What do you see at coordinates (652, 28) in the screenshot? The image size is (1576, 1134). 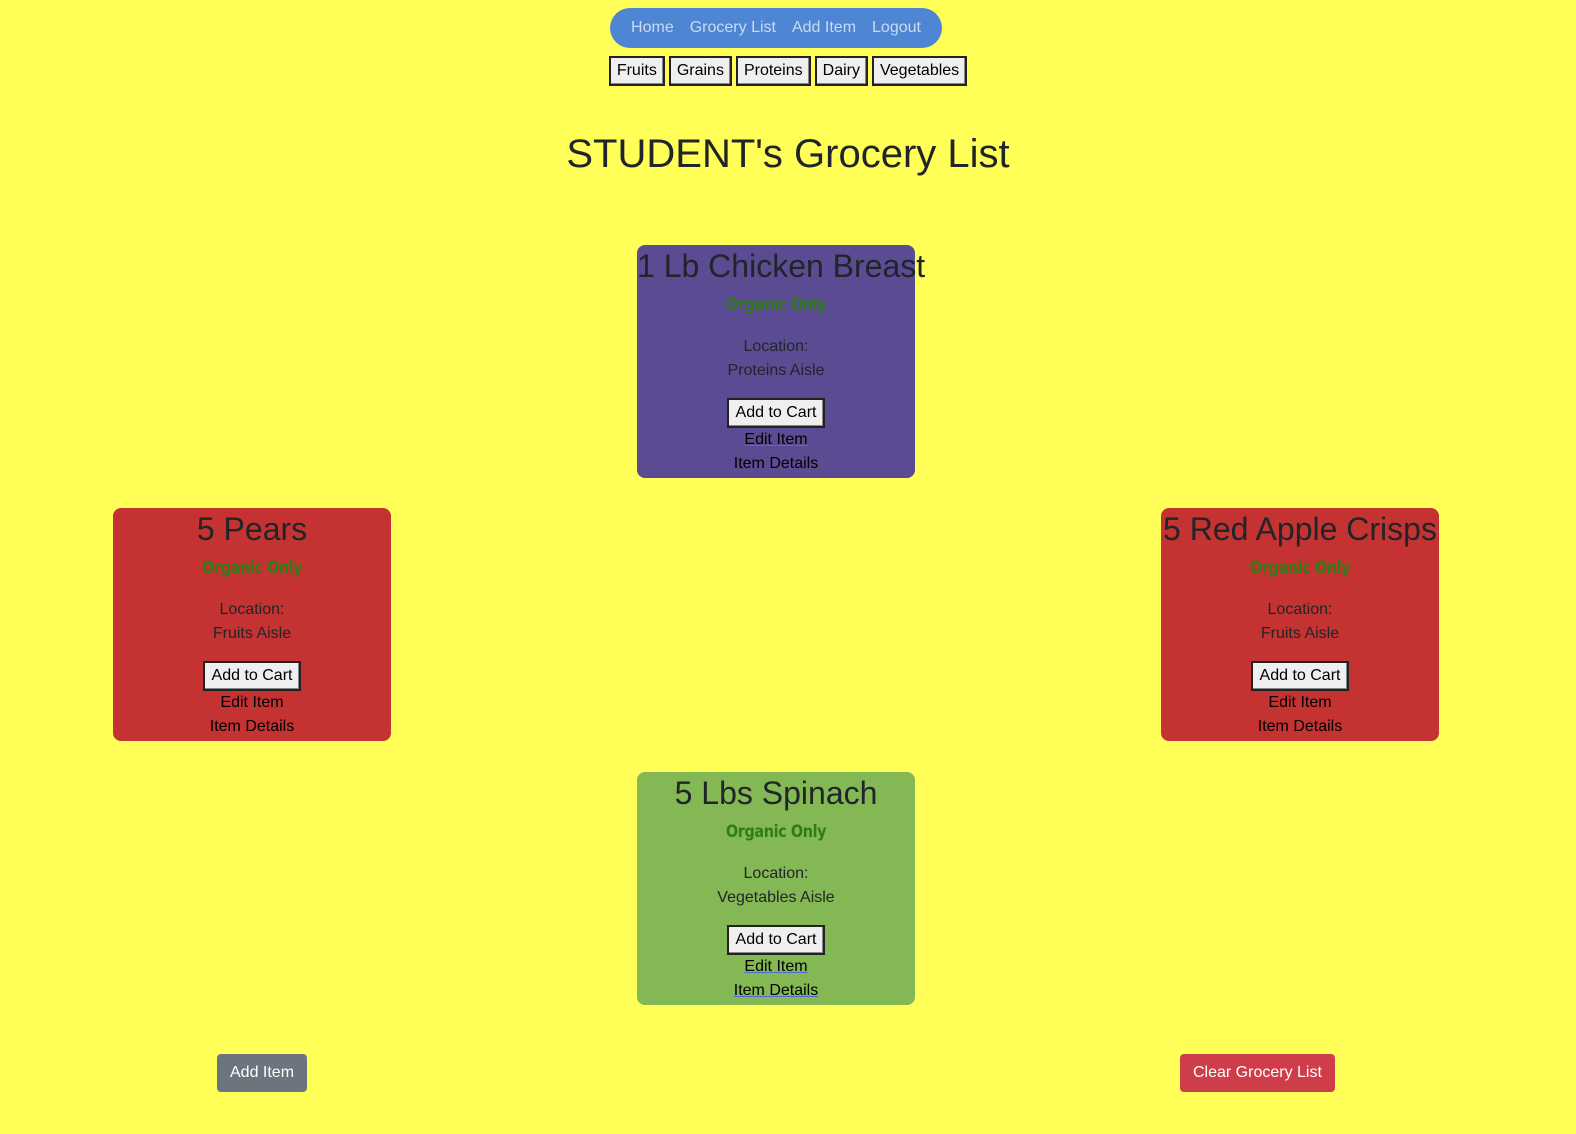 I see `nav-link-home: Home` at bounding box center [652, 28].